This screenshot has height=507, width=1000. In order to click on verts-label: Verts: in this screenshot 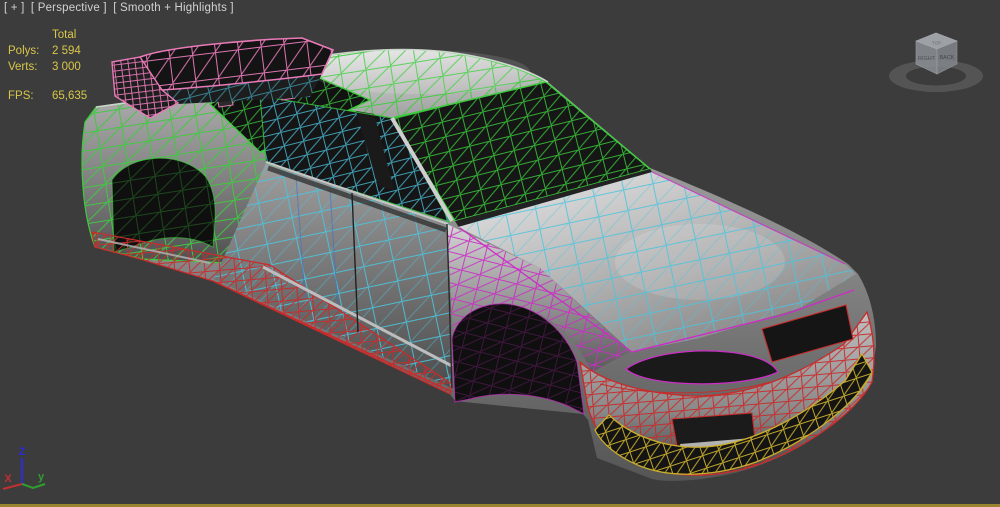, I will do `click(23, 67)`.